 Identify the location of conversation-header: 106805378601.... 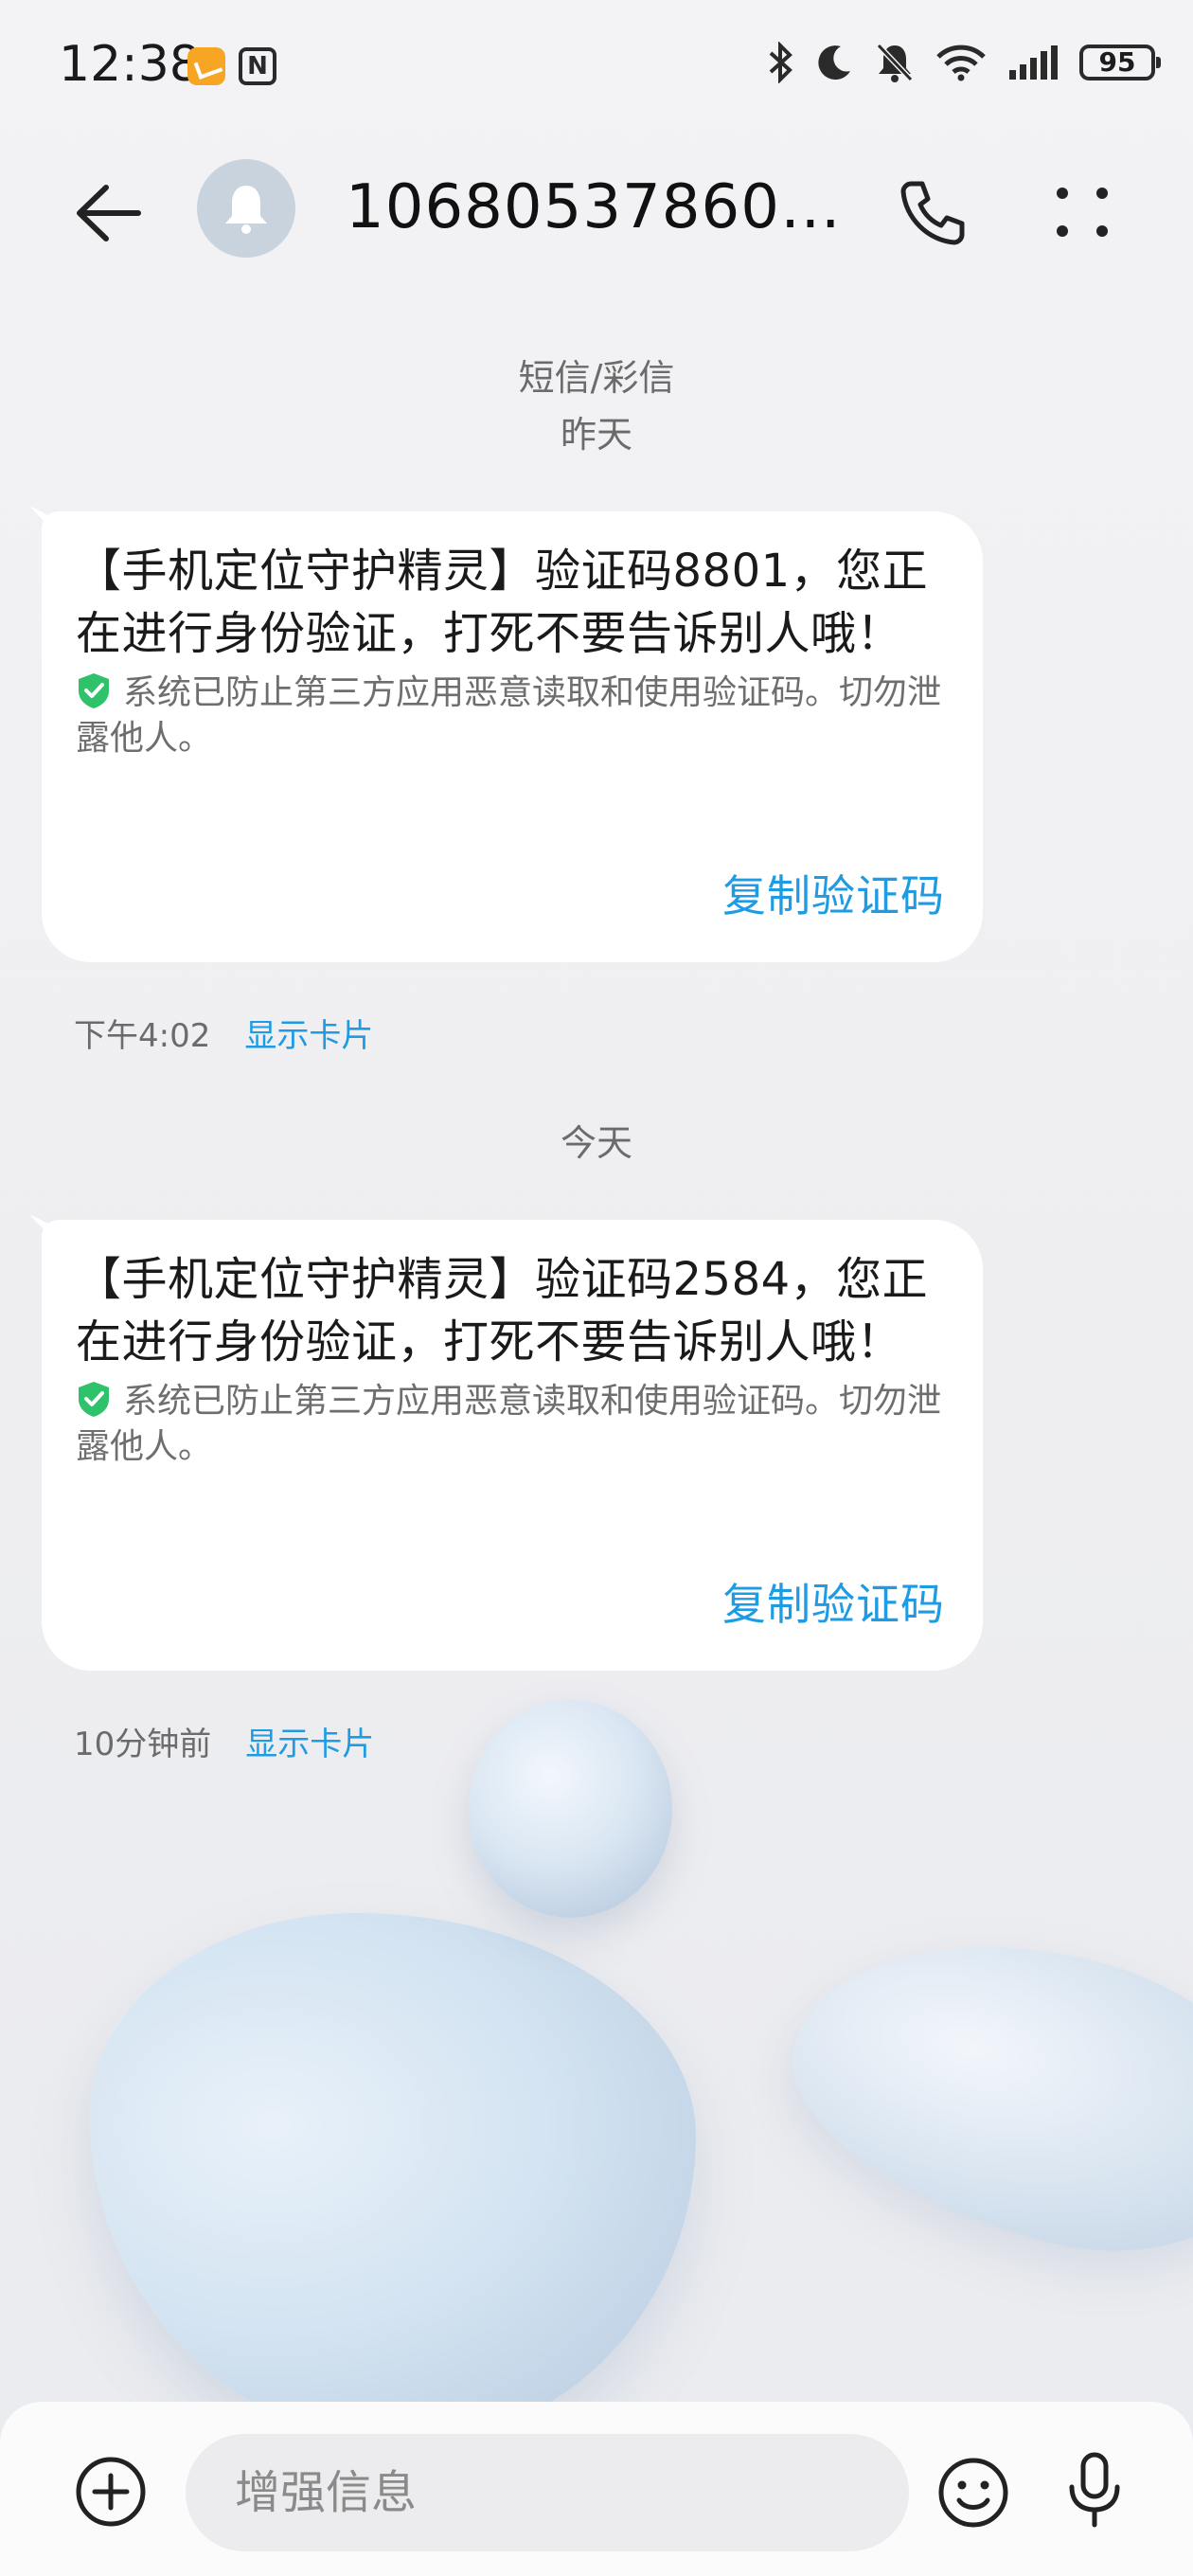
(596, 208).